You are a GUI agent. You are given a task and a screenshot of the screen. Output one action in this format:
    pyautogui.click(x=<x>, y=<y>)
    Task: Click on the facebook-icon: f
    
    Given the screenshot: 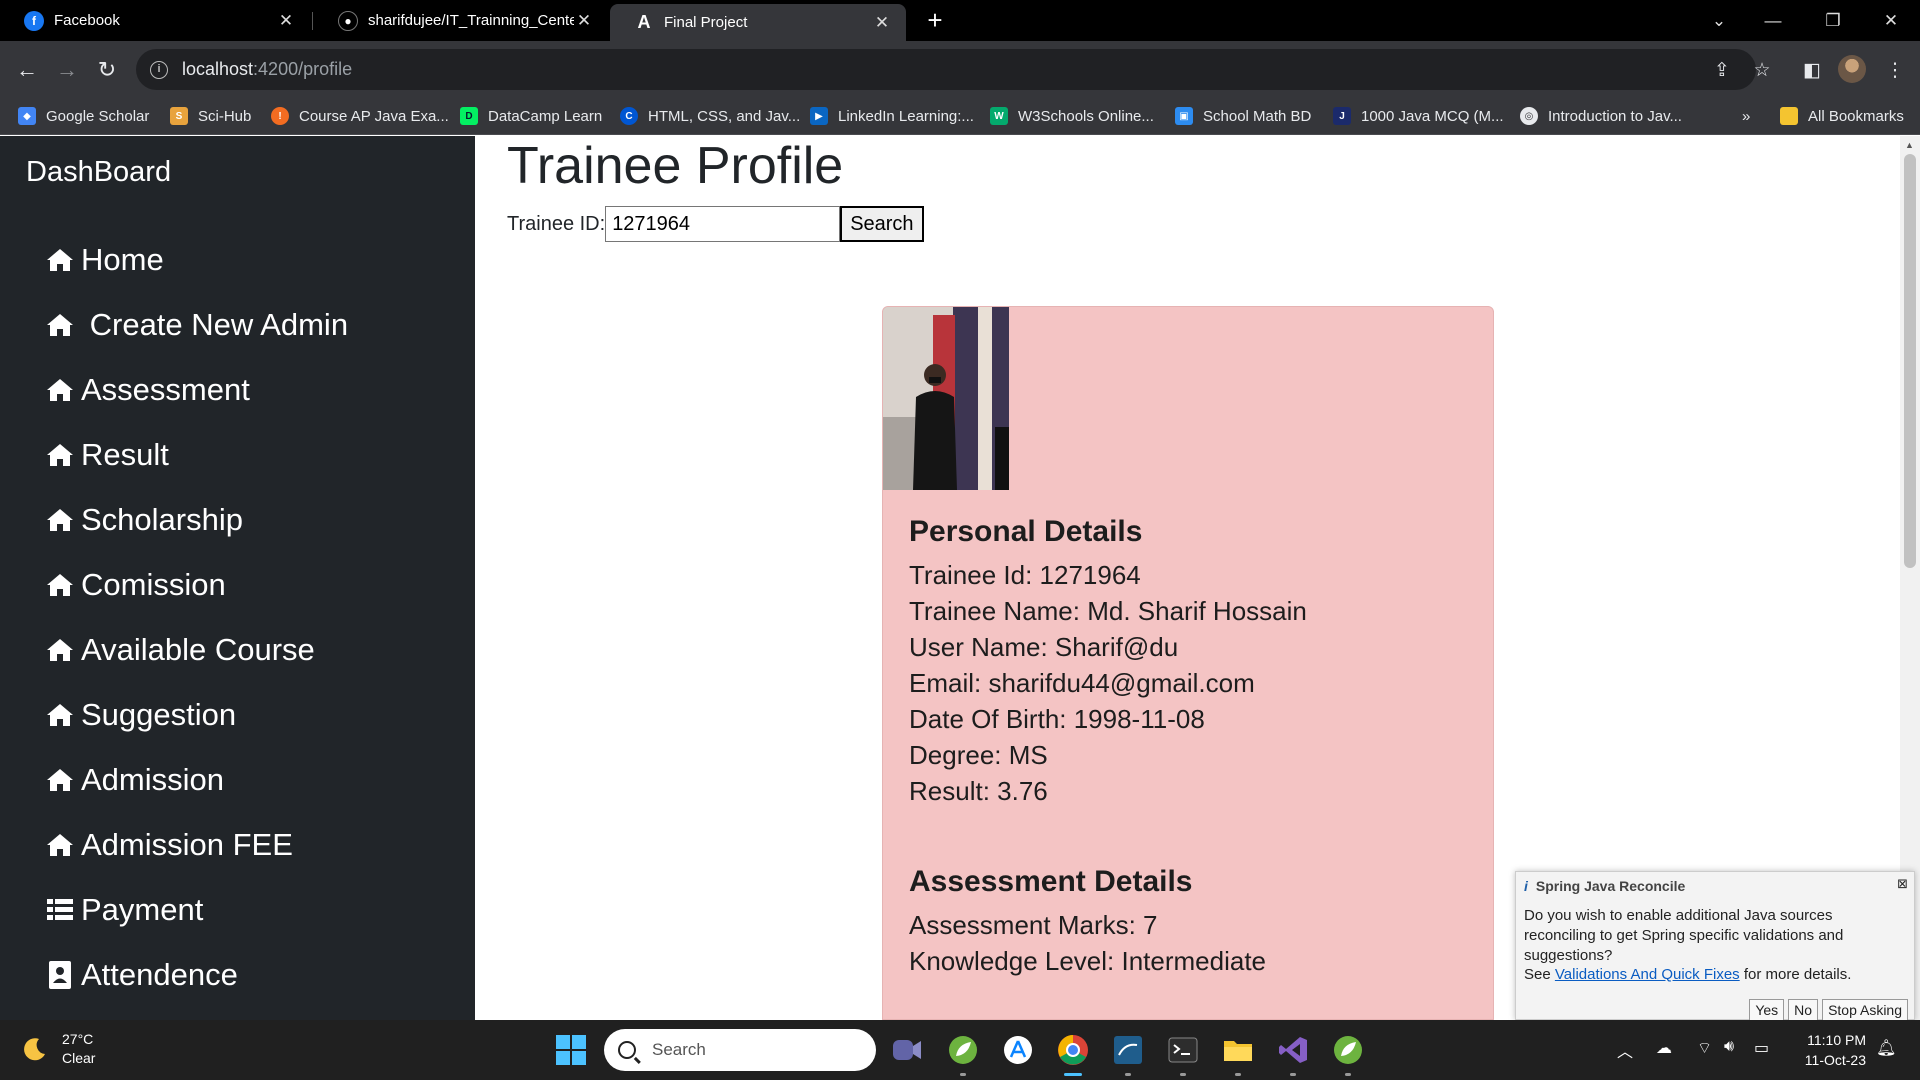 What is the action you would take?
    pyautogui.click(x=34, y=20)
    